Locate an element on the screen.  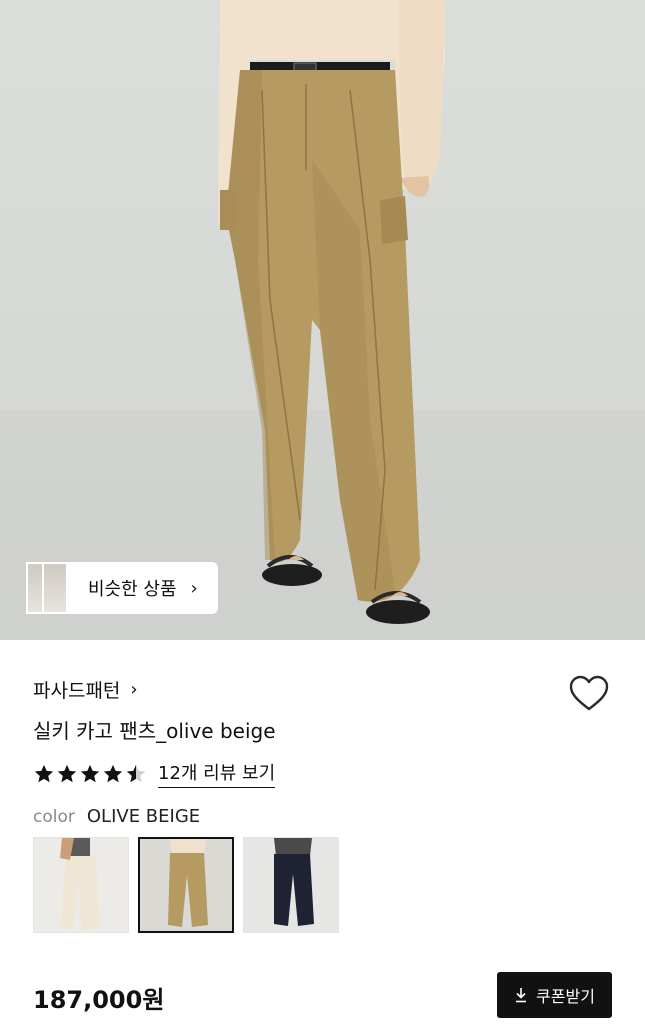
similar-products-label: 비슷한 상품 is located at coordinates (132, 589).